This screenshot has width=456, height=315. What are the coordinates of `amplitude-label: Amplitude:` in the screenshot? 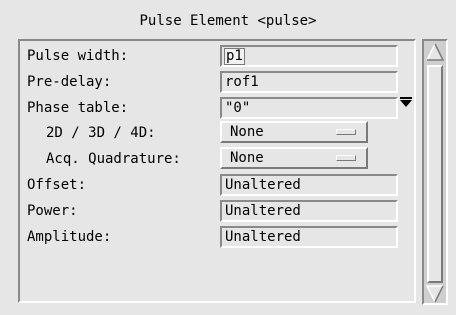 It's located at (69, 237).